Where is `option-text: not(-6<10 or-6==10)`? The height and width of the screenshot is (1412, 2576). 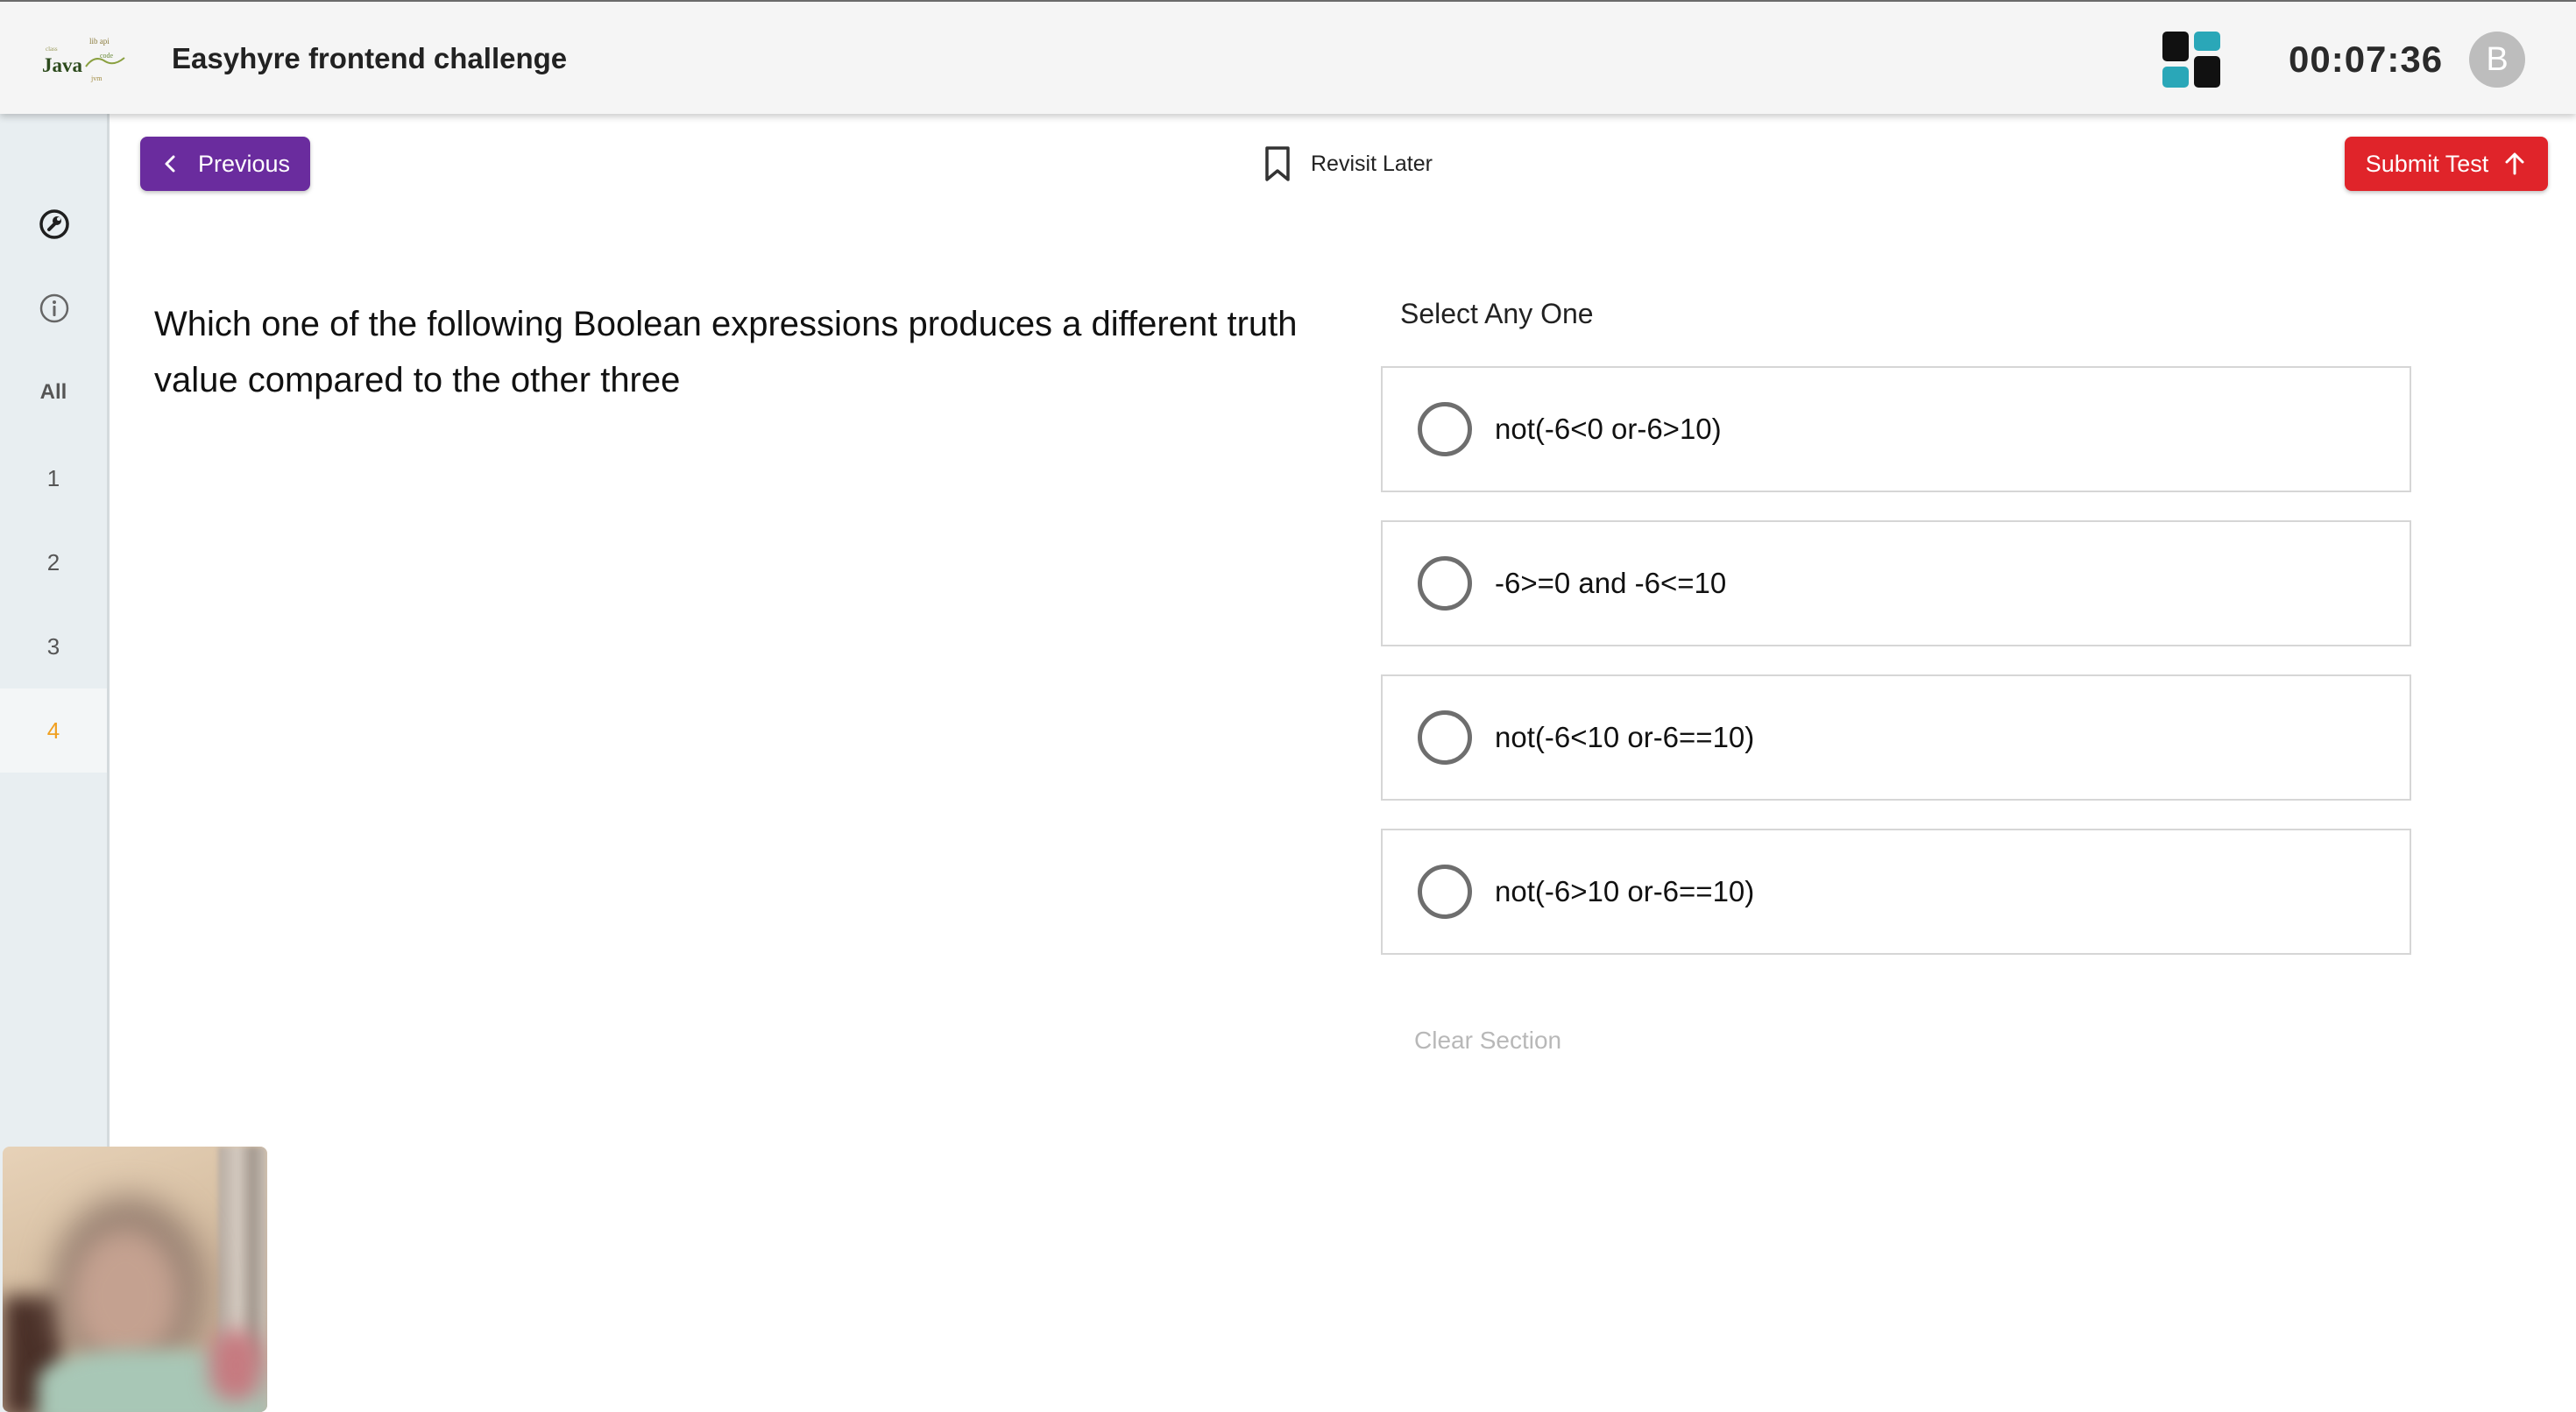 option-text: not(-6<10 or-6==10) is located at coordinates (1625, 737).